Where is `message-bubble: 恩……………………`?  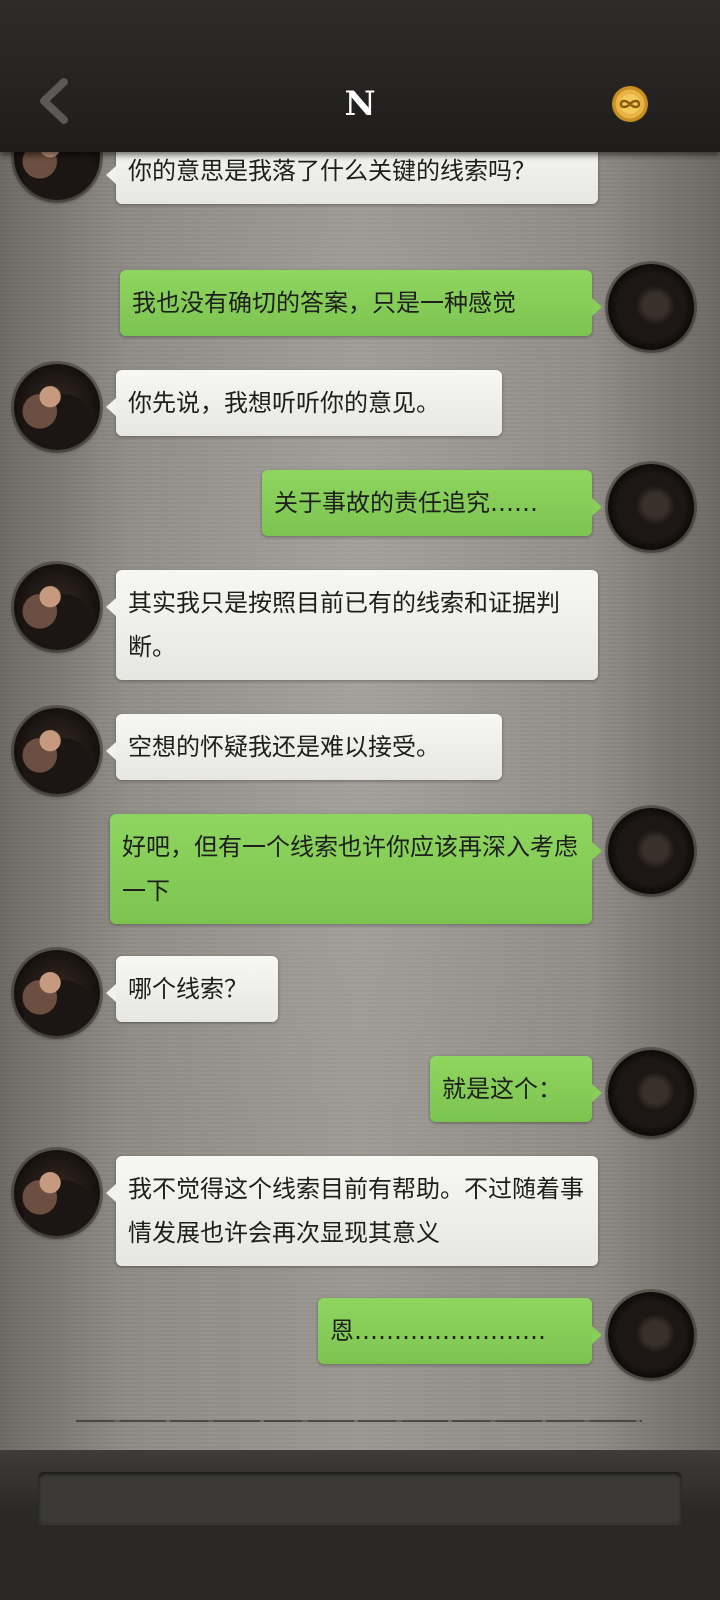 message-bubble: 恩…………………… is located at coordinates (460, 1331).